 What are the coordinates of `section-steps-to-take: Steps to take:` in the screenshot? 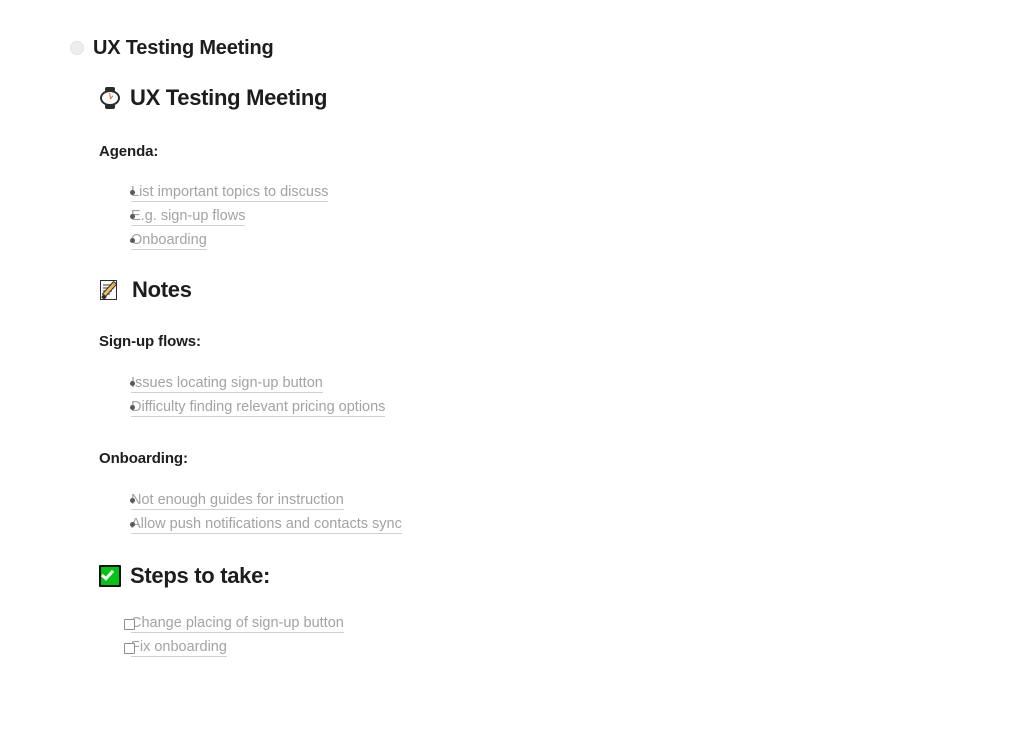 It's located at (529, 576).